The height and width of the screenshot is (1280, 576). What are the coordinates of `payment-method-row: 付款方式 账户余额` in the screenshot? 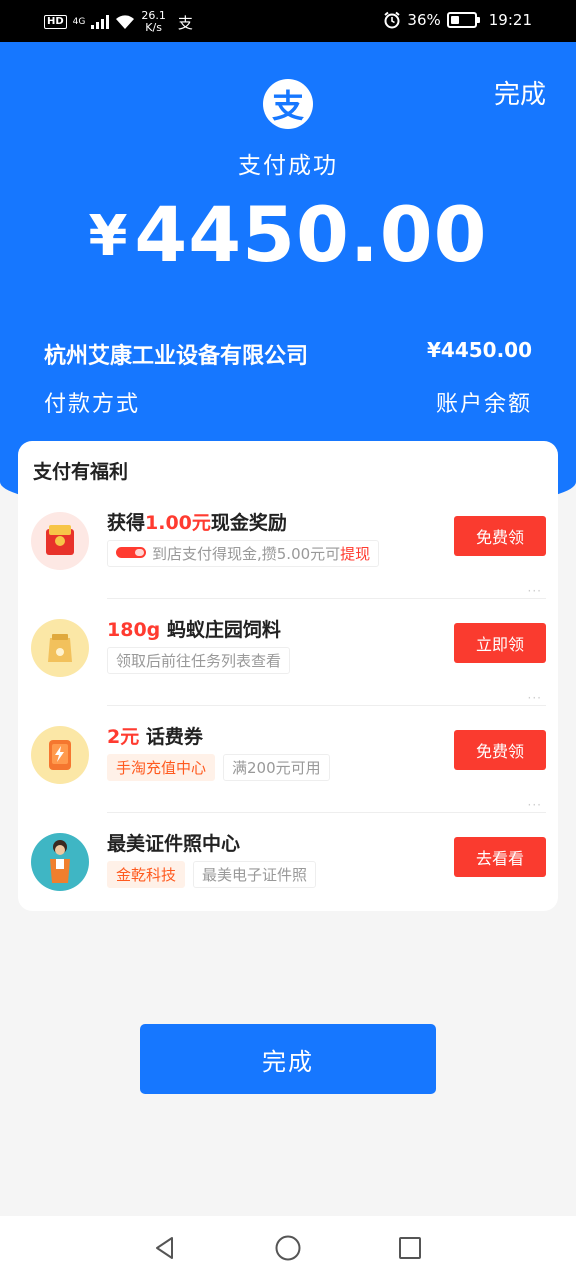 It's located at (288, 402).